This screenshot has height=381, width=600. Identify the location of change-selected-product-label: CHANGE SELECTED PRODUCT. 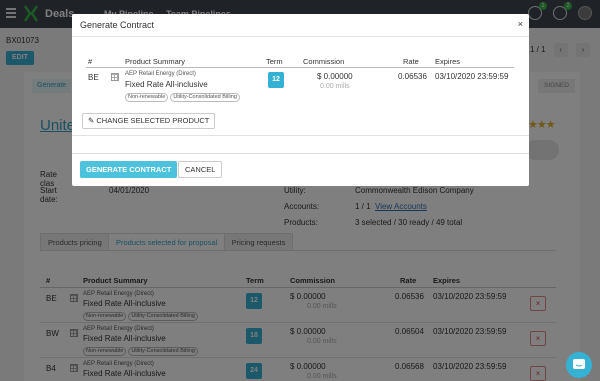
(153, 120).